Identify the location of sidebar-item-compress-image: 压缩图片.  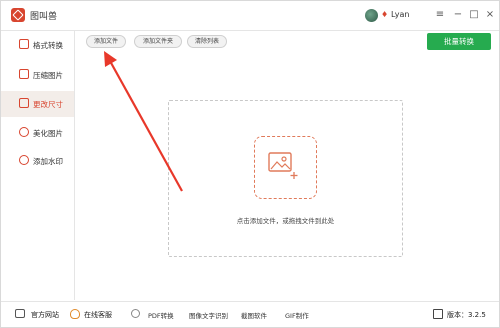
(37, 75).